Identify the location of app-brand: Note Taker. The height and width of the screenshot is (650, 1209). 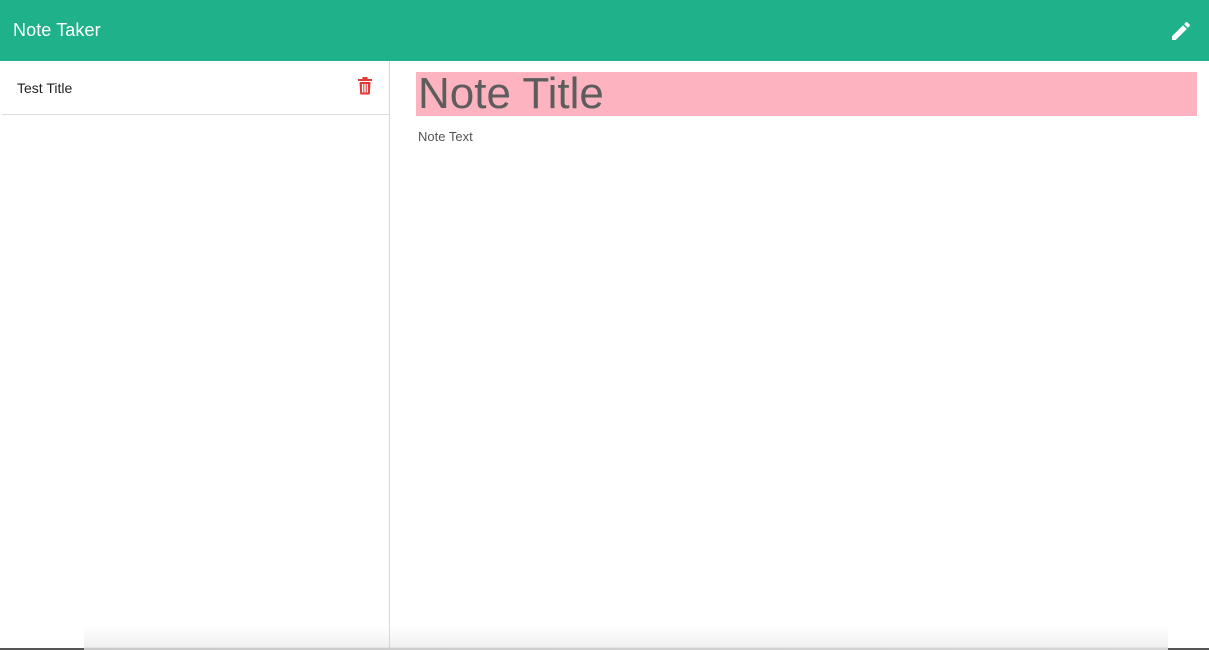
(57, 30).